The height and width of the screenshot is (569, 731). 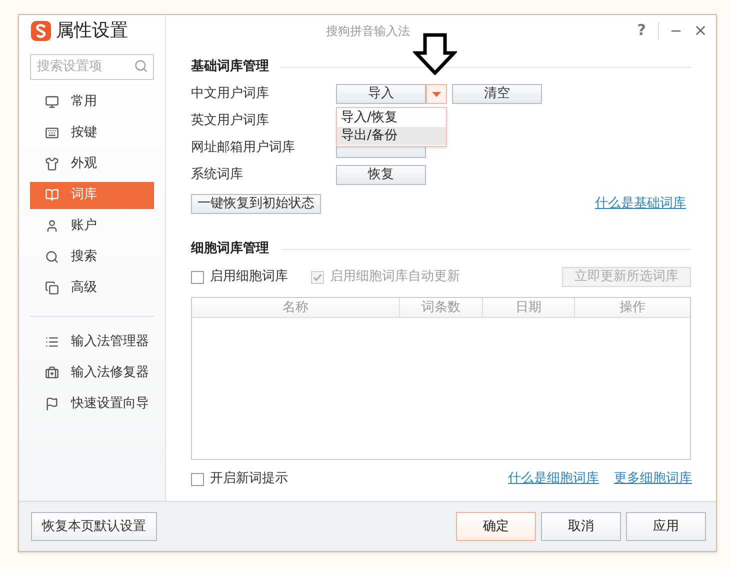 What do you see at coordinates (666, 526) in the screenshot?
I see `dialog-button: 应用` at bounding box center [666, 526].